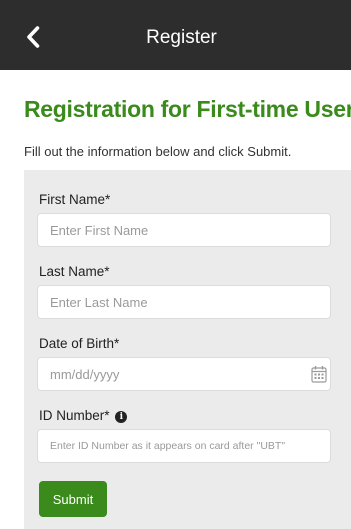 The height and width of the screenshot is (529, 351). Describe the element at coordinates (73, 499) in the screenshot. I see `submit-button: Submit` at that location.